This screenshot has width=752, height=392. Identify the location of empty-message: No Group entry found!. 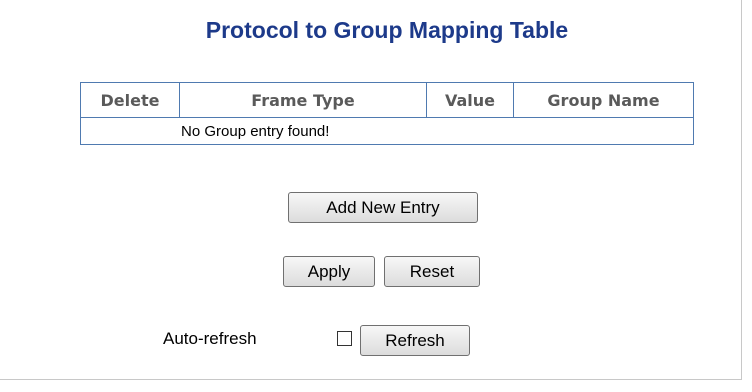
(387, 131).